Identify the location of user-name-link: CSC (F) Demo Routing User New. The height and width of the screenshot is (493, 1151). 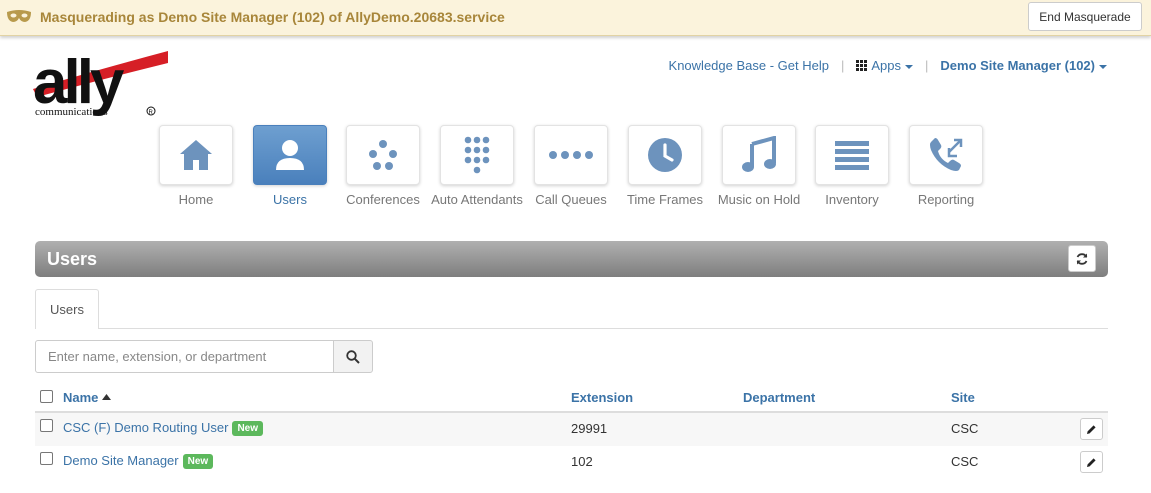
(163, 428).